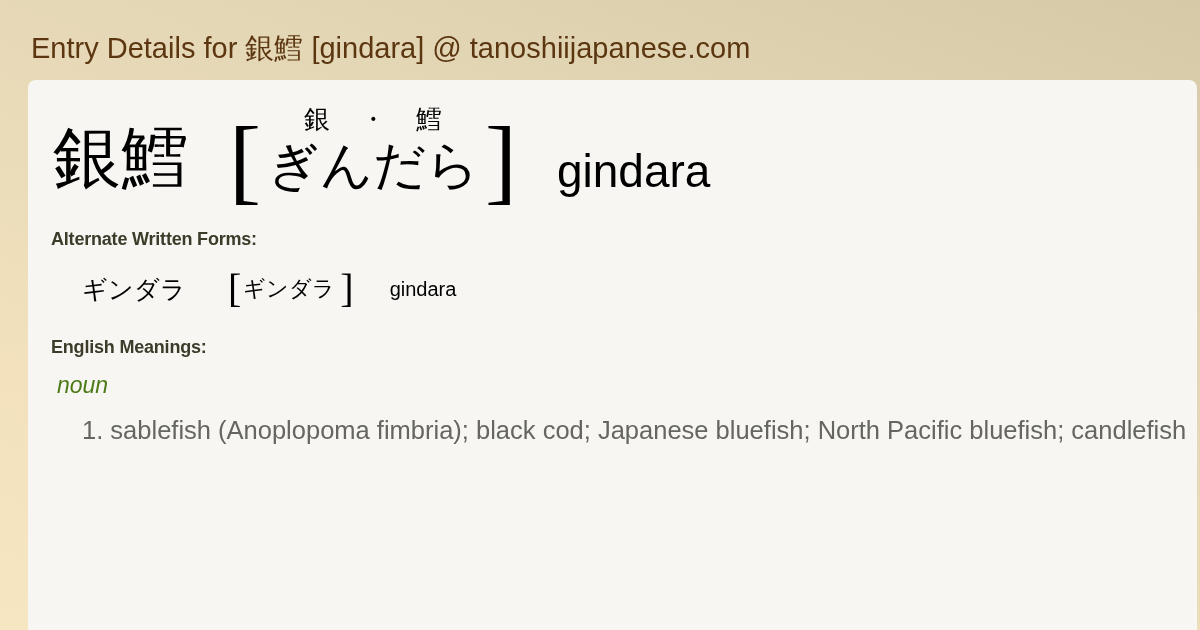 The image size is (1200, 630). I want to click on reading: ぎんだら, so click(372, 165).